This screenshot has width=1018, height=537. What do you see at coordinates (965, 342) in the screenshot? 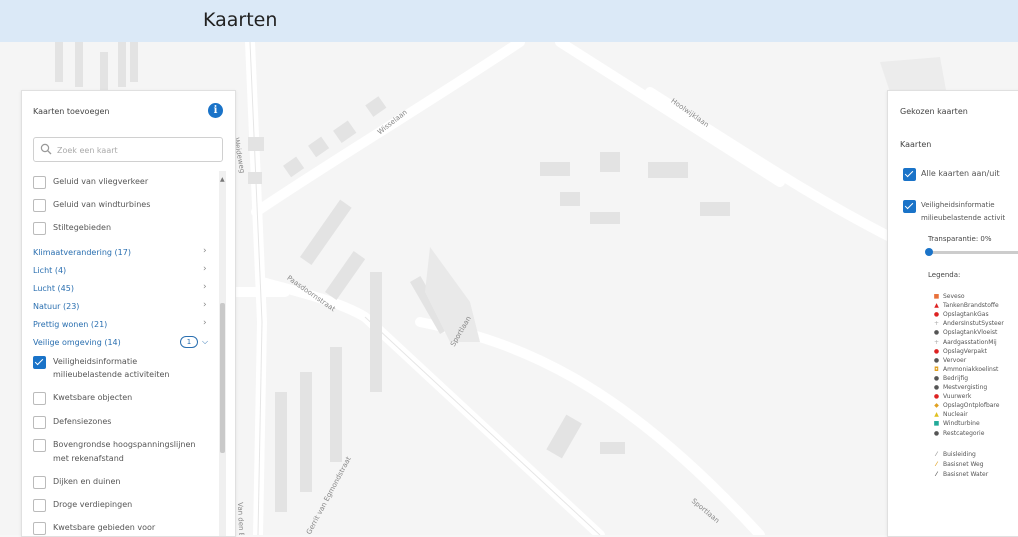
I see `legend-item: + AardgasstationMij` at bounding box center [965, 342].